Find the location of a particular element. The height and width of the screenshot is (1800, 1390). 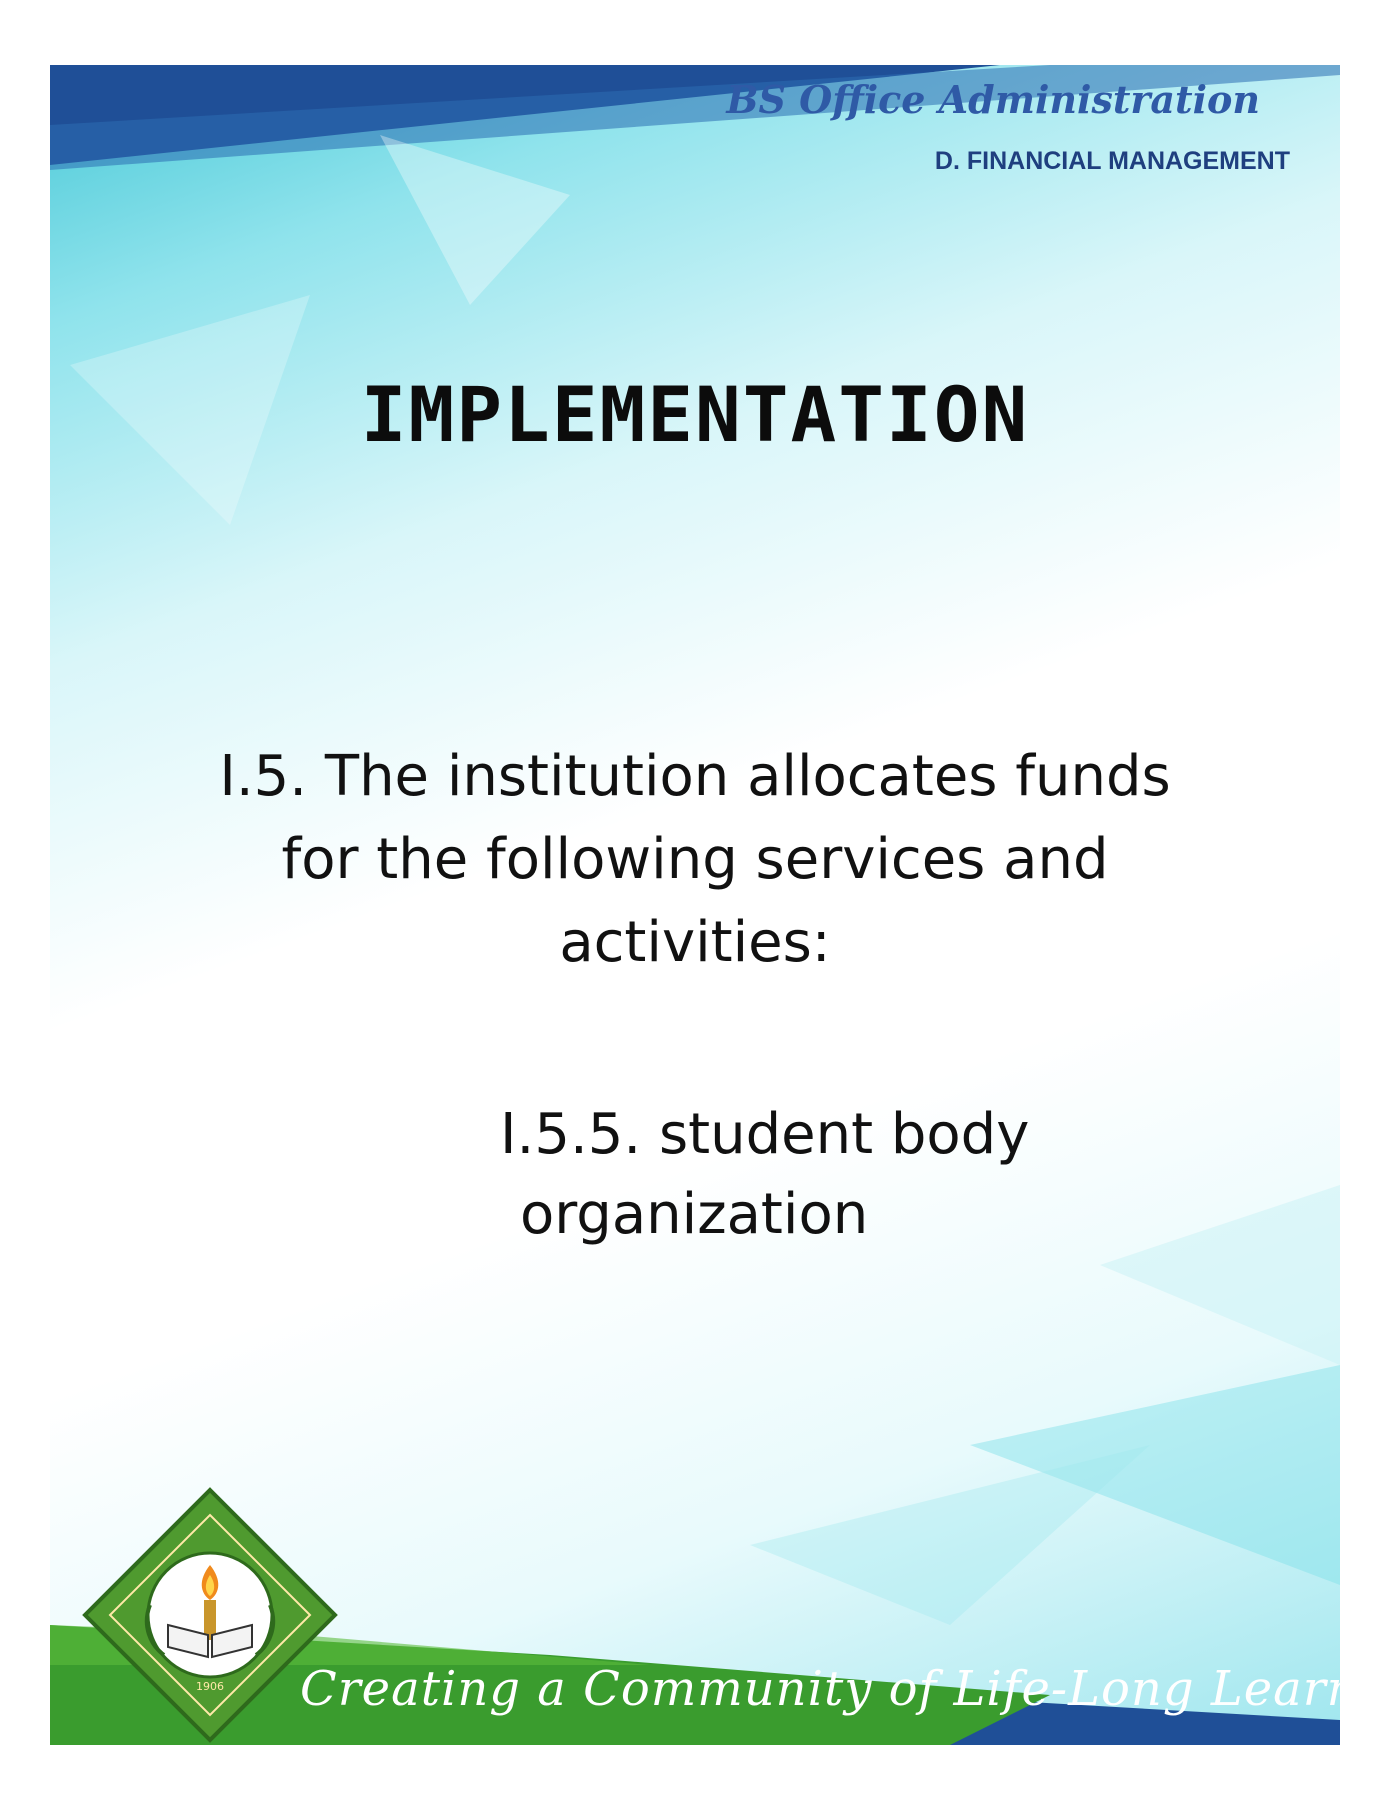

statement-line: activities: is located at coordinates (695, 942).